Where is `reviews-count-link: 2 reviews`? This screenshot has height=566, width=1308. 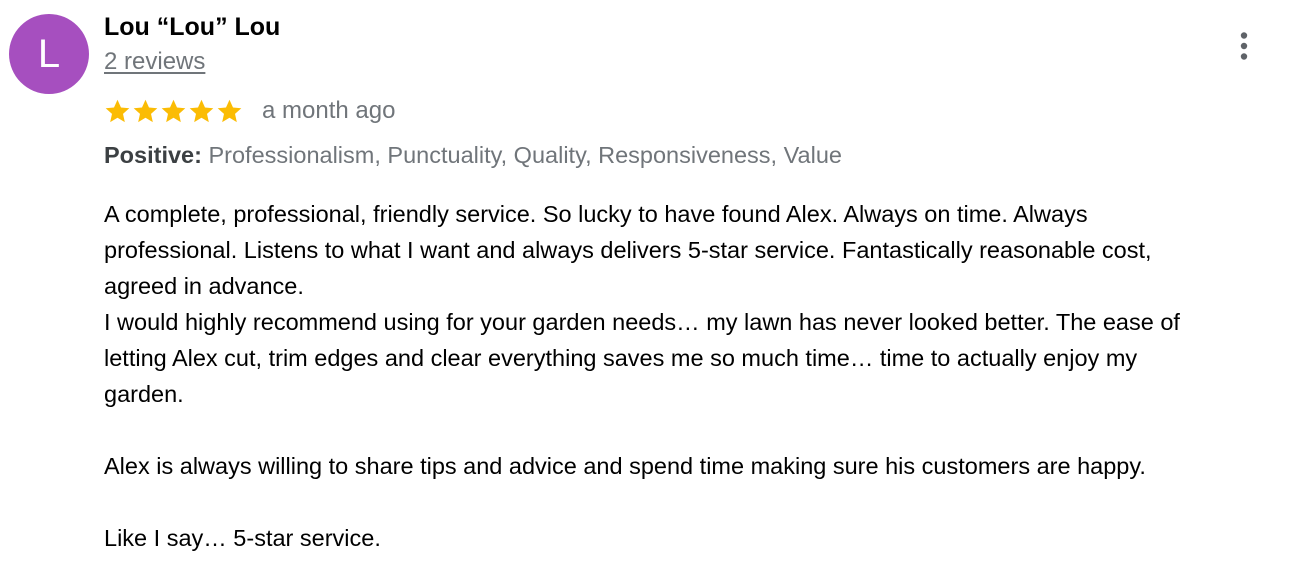
reviews-count-link: 2 reviews is located at coordinates (154, 62).